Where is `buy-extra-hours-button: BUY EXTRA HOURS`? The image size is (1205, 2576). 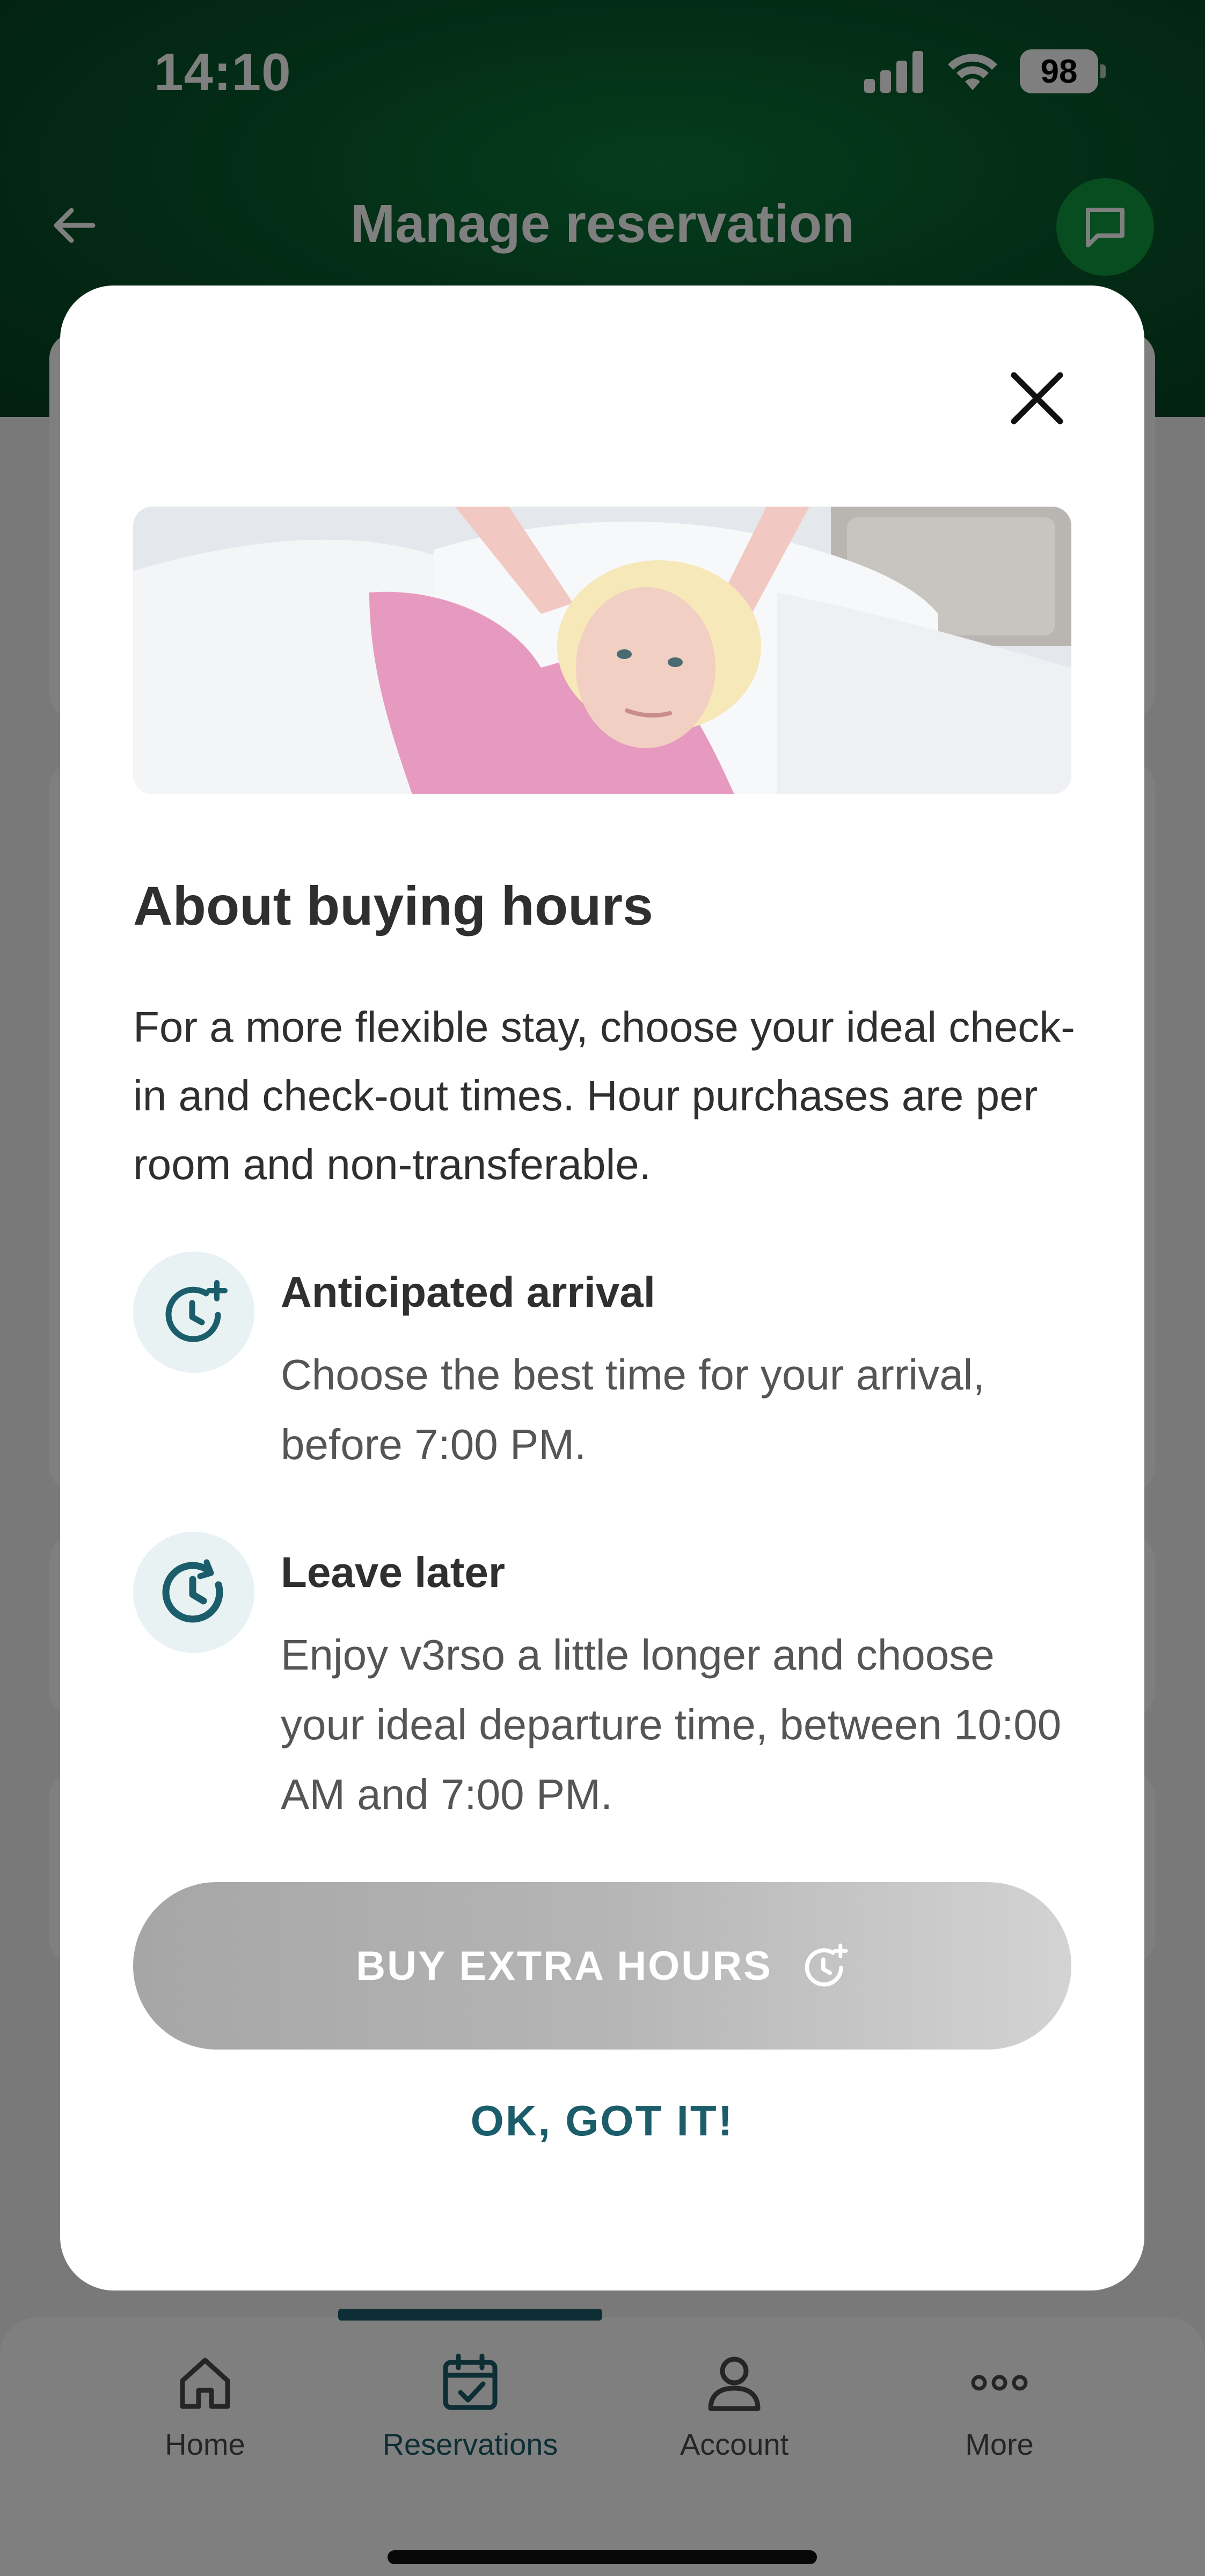
buy-extra-hours-button: BUY EXTRA HOURS is located at coordinates (602, 1966).